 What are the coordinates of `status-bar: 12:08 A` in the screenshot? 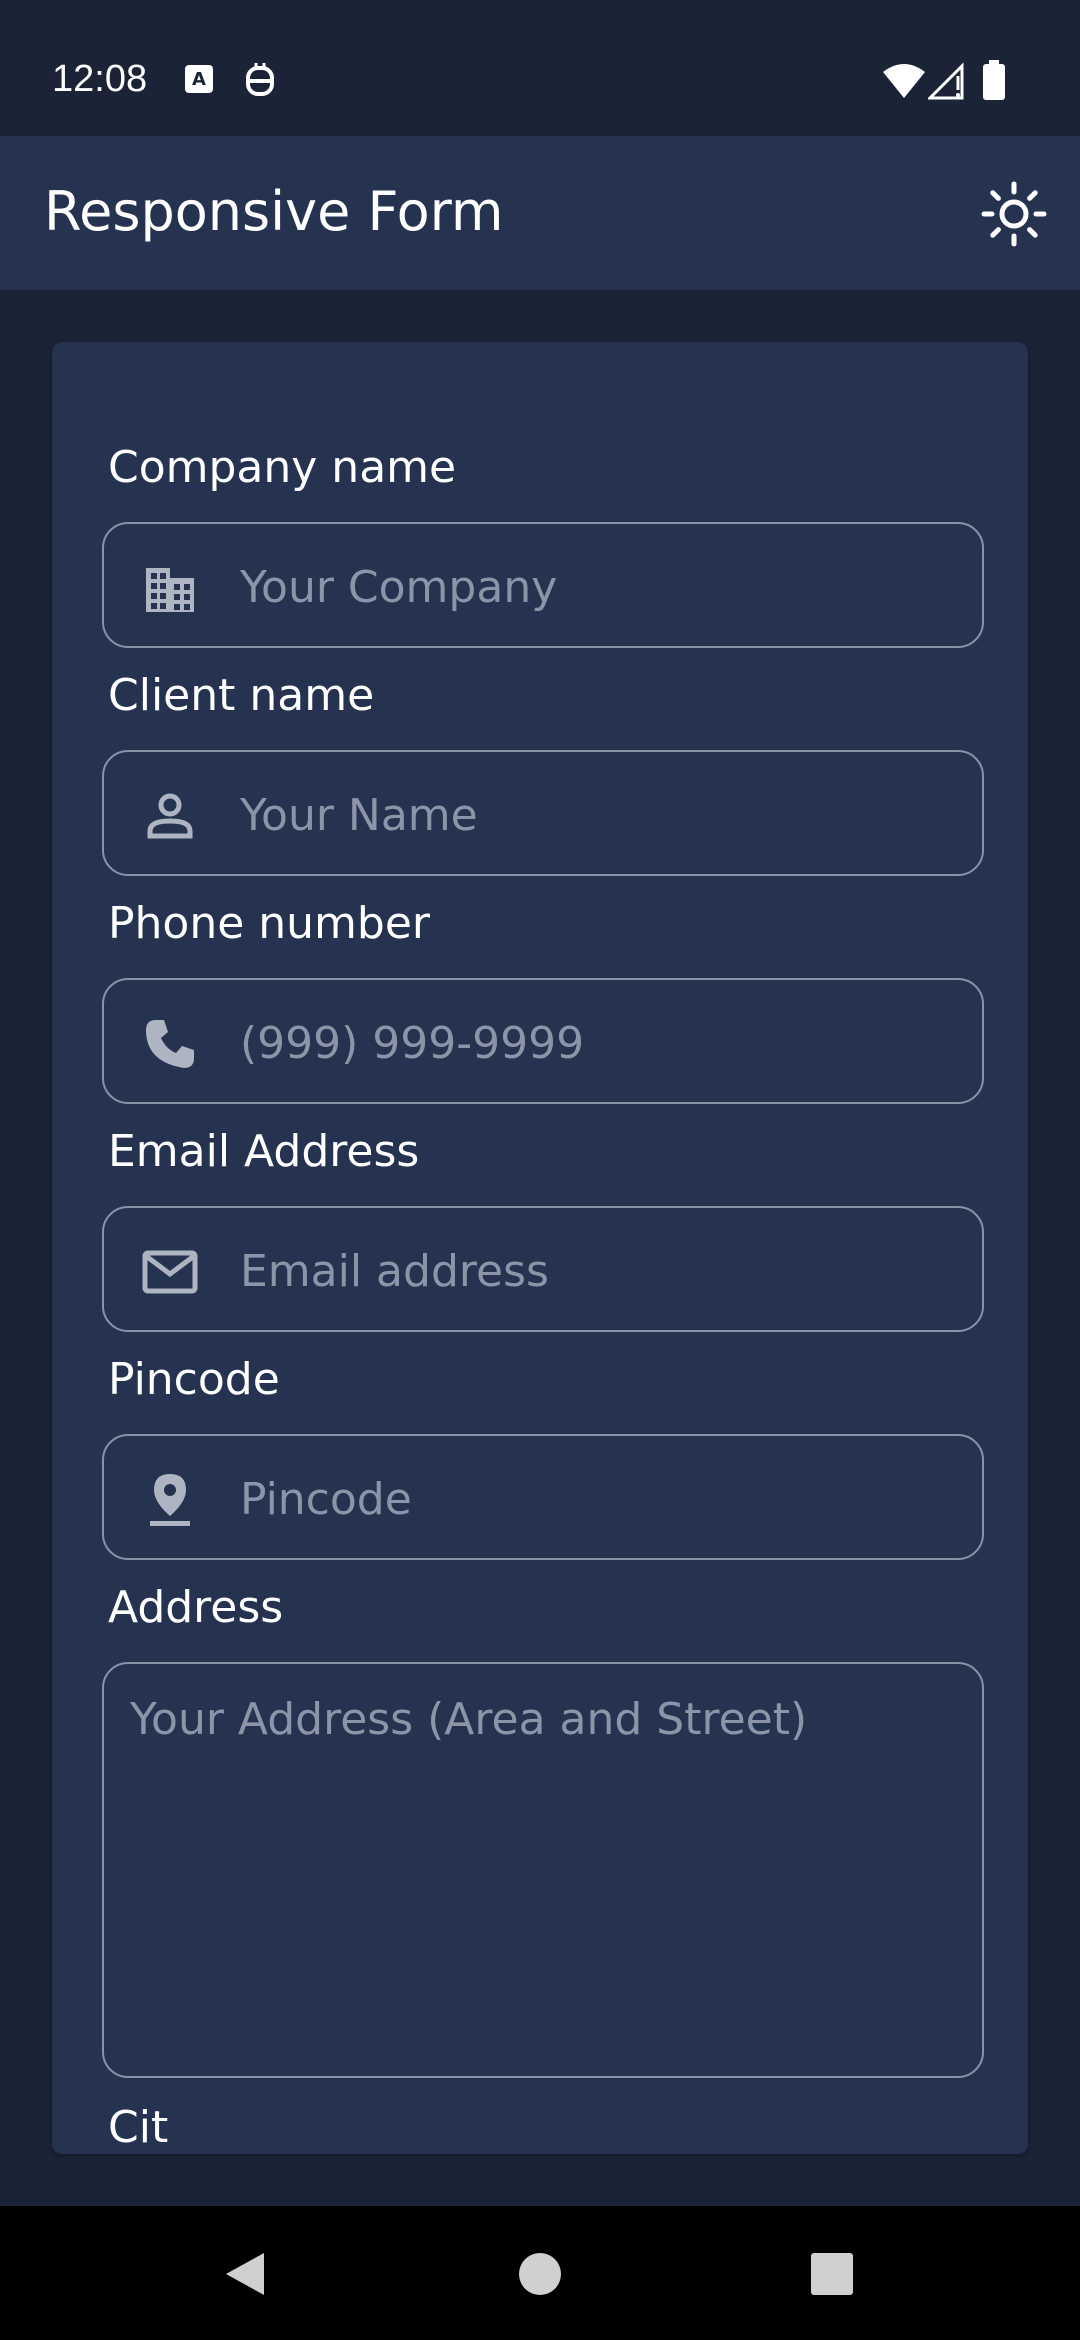 It's located at (540, 68).